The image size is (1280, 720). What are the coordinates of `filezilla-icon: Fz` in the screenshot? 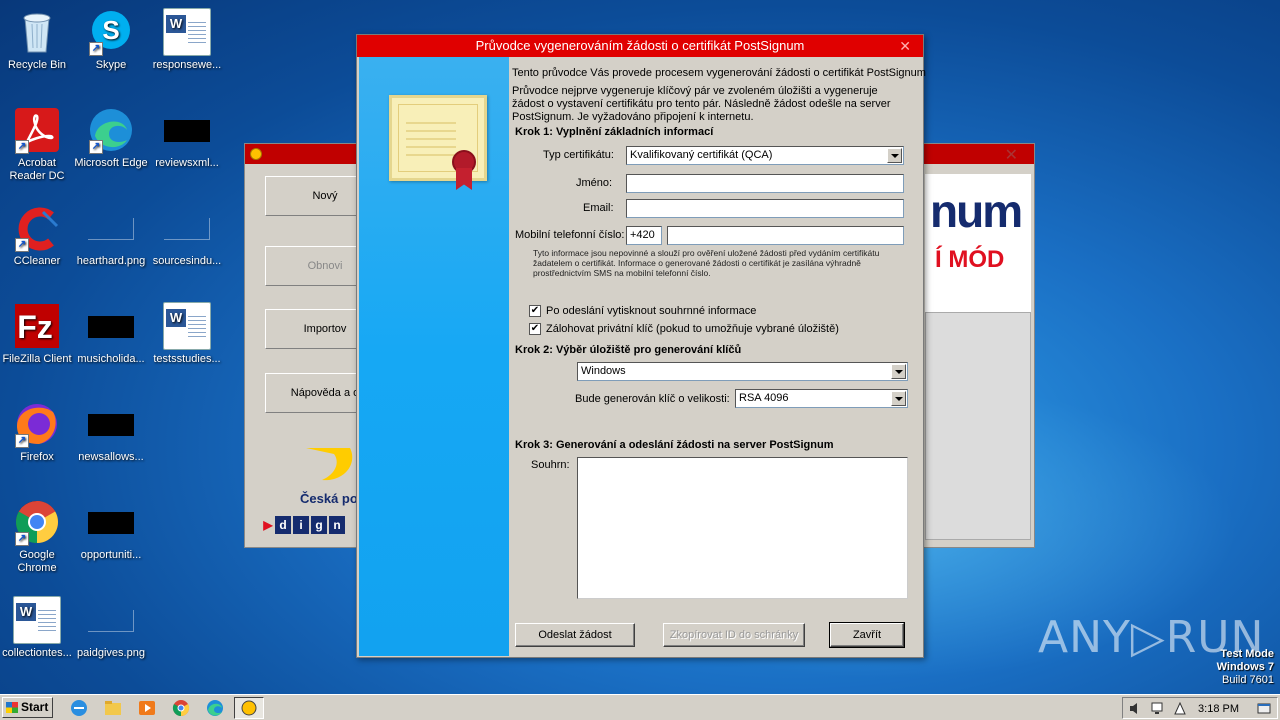 It's located at (37, 326).